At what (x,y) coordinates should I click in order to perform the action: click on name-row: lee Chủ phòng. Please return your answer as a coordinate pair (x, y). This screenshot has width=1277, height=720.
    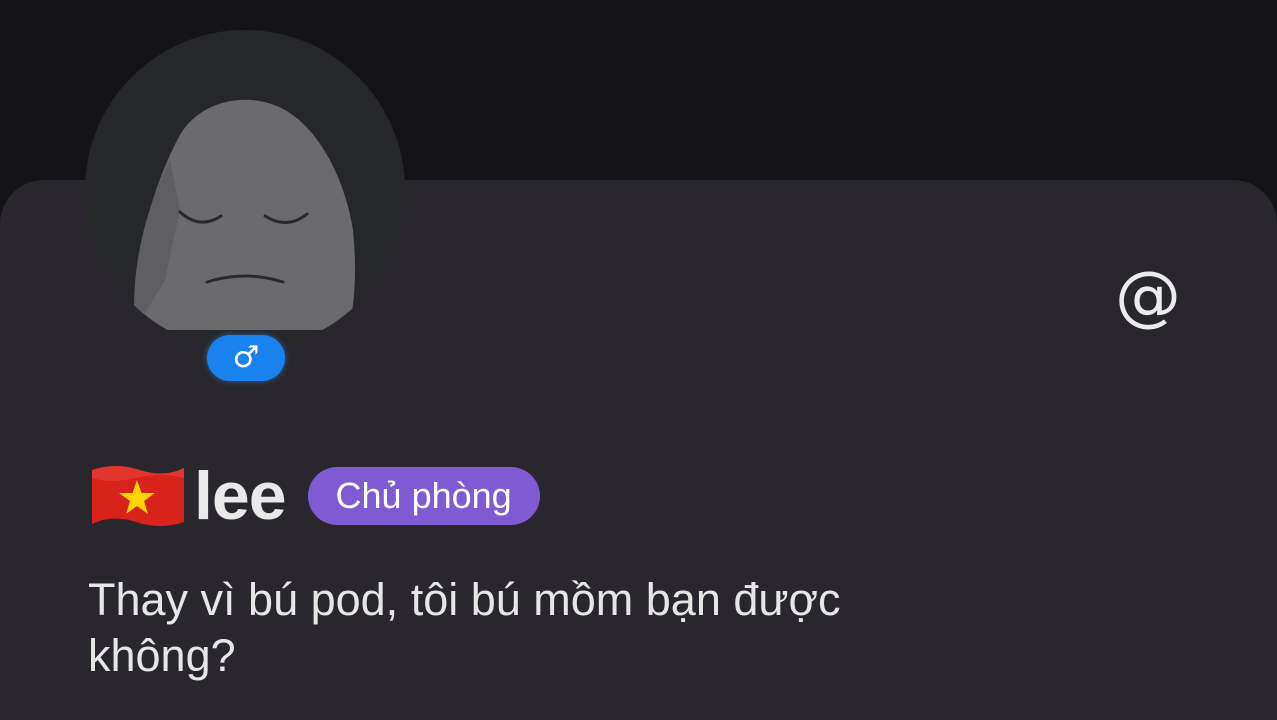
    Looking at the image, I should click on (314, 496).